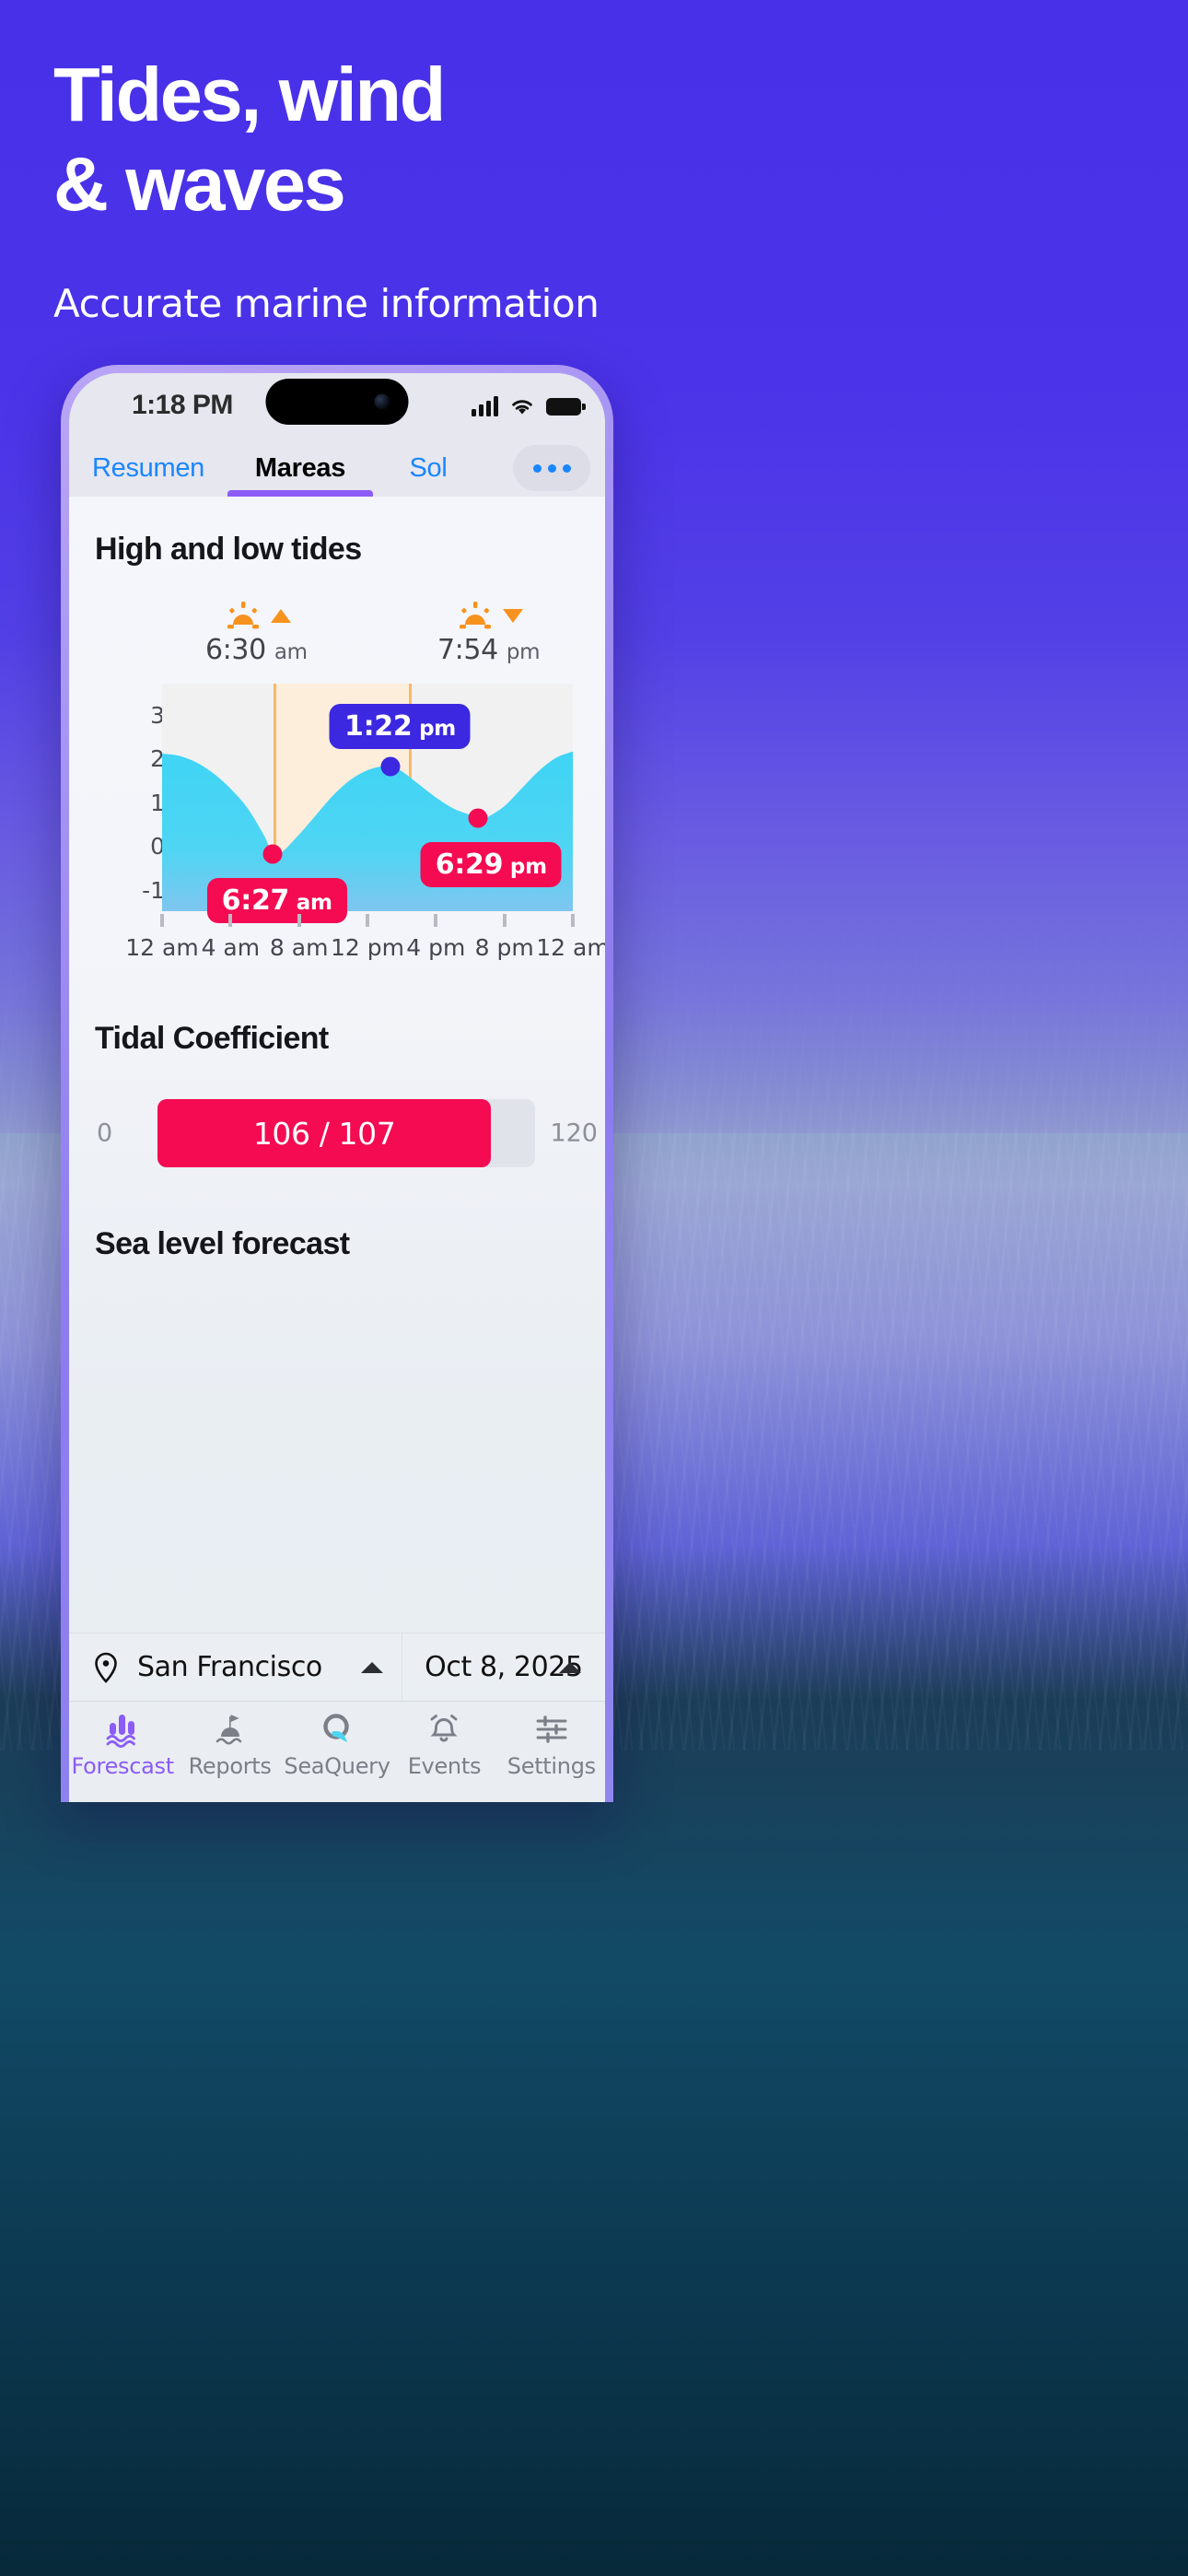  Describe the element at coordinates (230, 1729) in the screenshot. I see `buoy-flag-icon` at that location.